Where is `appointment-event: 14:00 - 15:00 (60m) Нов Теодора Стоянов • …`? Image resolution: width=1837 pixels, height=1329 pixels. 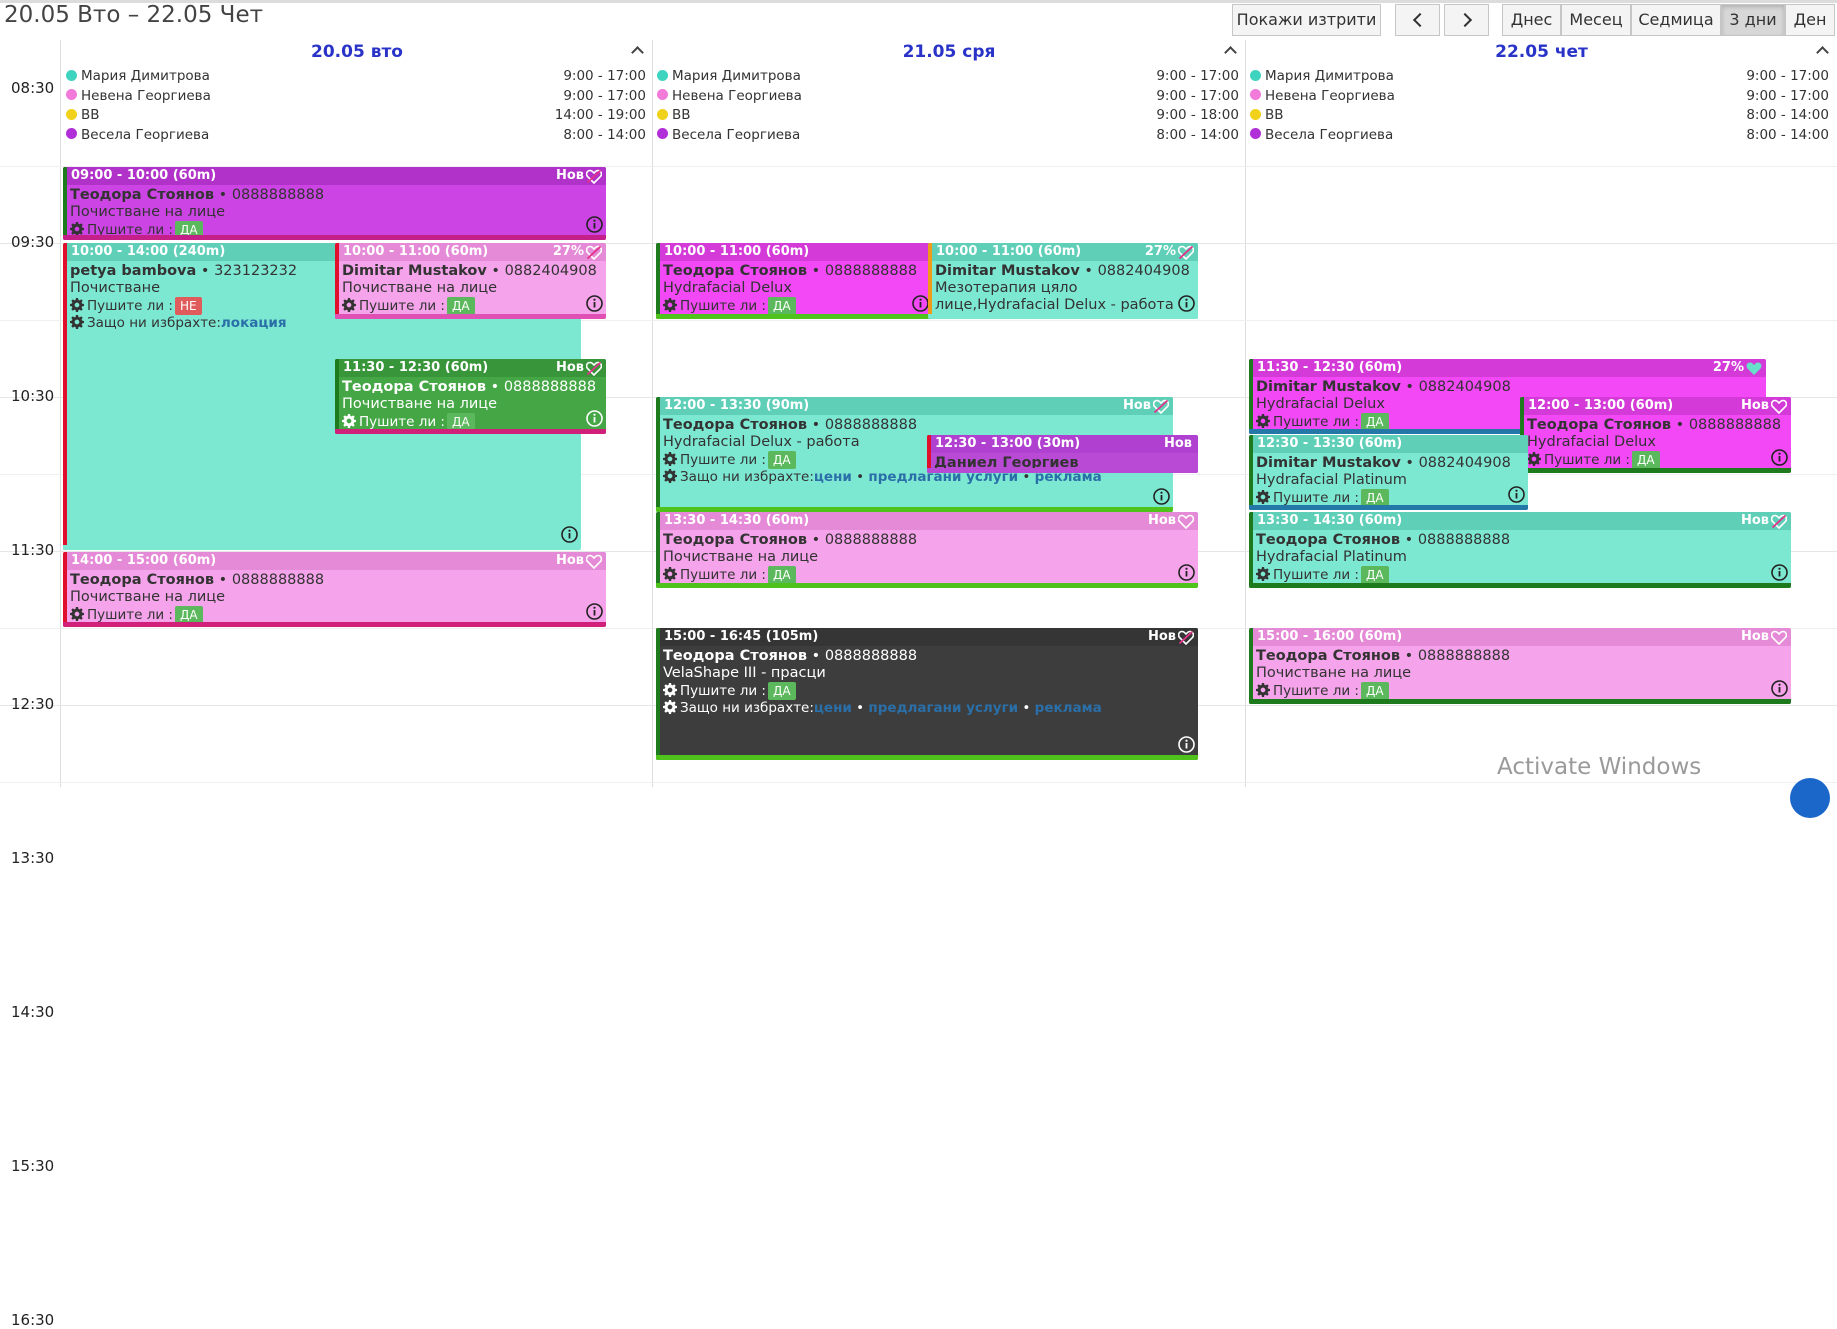
appointment-event: 14:00 - 15:00 (60m) Нов Теодора Стоянов • … is located at coordinates (334, 589).